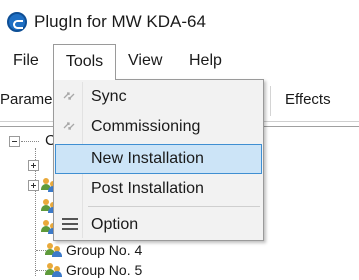  What do you see at coordinates (179, 62) in the screenshot?
I see `menu-bar: File Tools View Help` at bounding box center [179, 62].